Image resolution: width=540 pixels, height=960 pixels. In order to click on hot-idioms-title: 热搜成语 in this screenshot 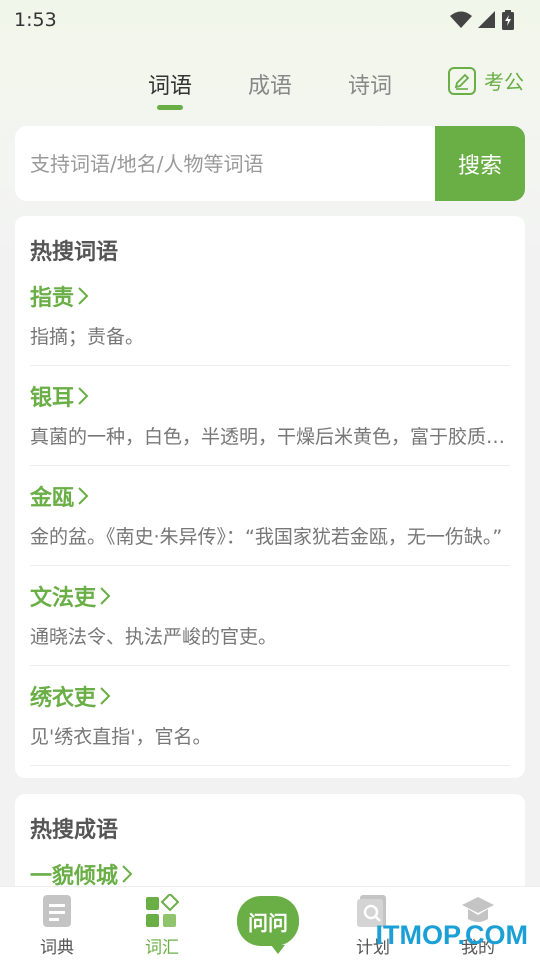, I will do `click(74, 830)`.